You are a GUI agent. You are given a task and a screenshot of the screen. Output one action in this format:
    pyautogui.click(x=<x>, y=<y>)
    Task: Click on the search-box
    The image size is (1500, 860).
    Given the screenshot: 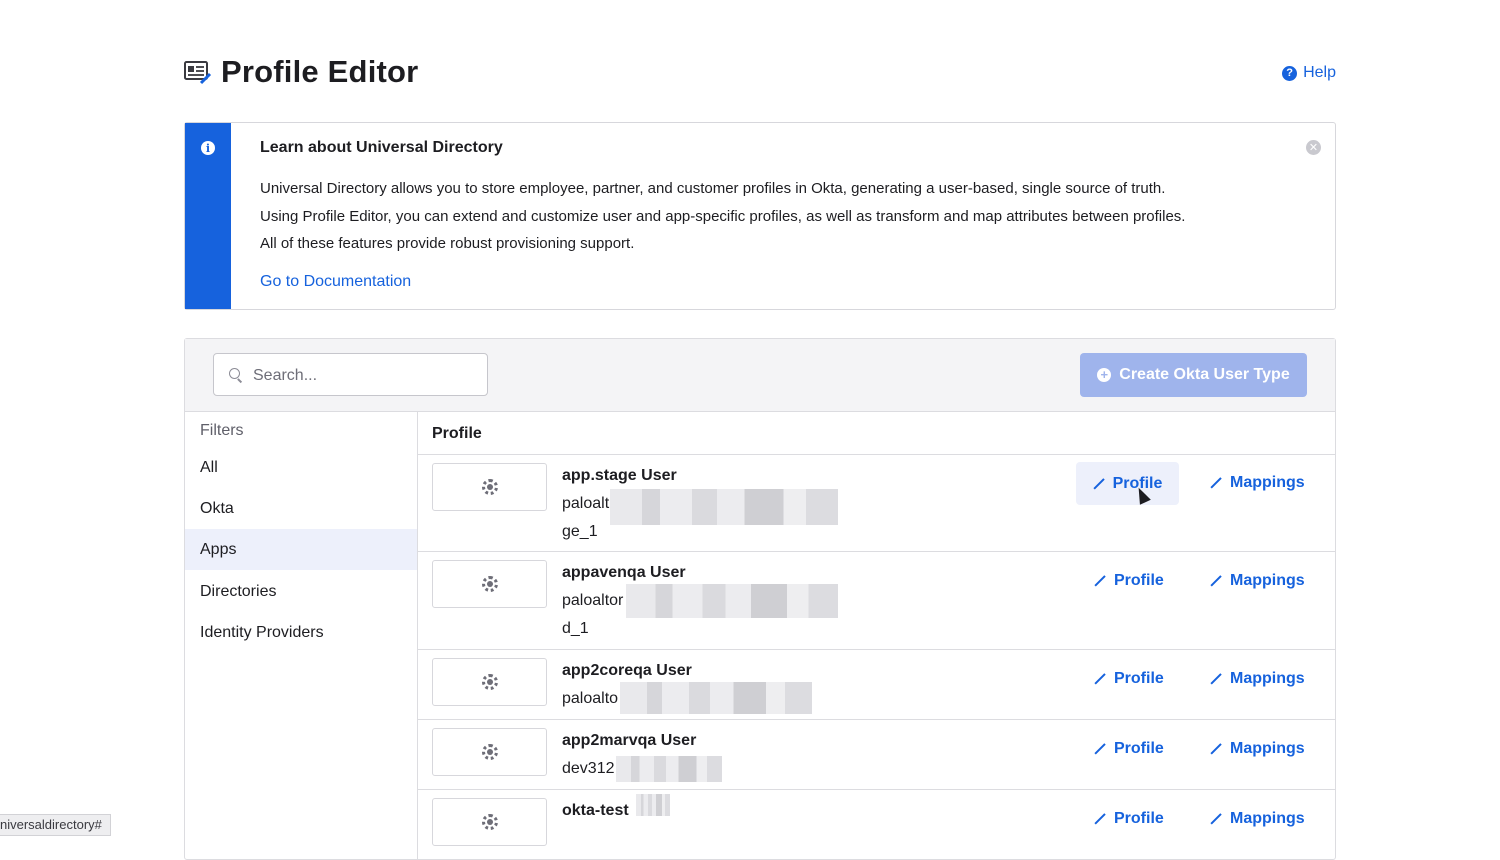 What is the action you would take?
    pyautogui.click(x=350, y=374)
    